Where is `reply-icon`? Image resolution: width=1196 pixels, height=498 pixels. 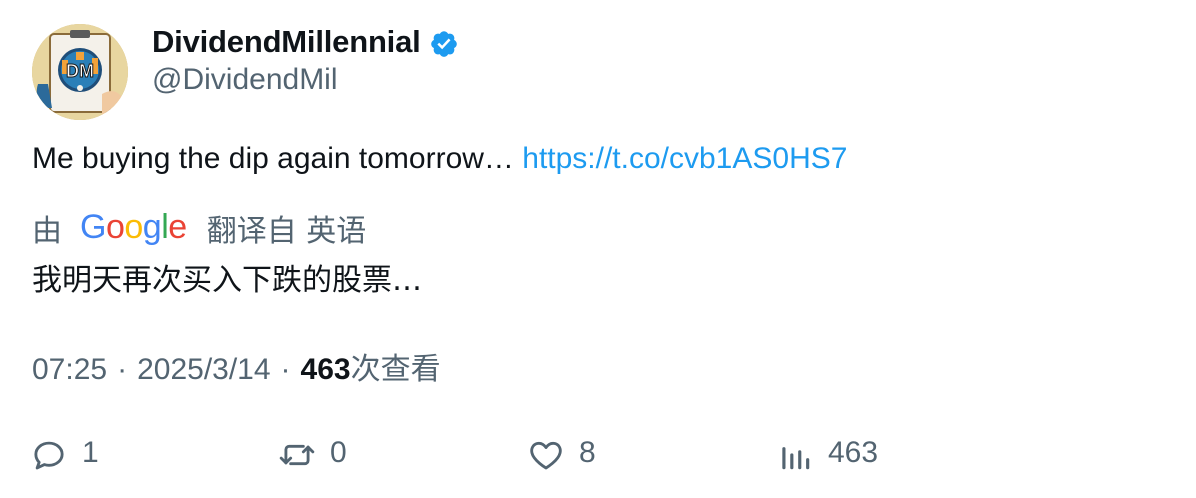
reply-icon is located at coordinates (49, 455).